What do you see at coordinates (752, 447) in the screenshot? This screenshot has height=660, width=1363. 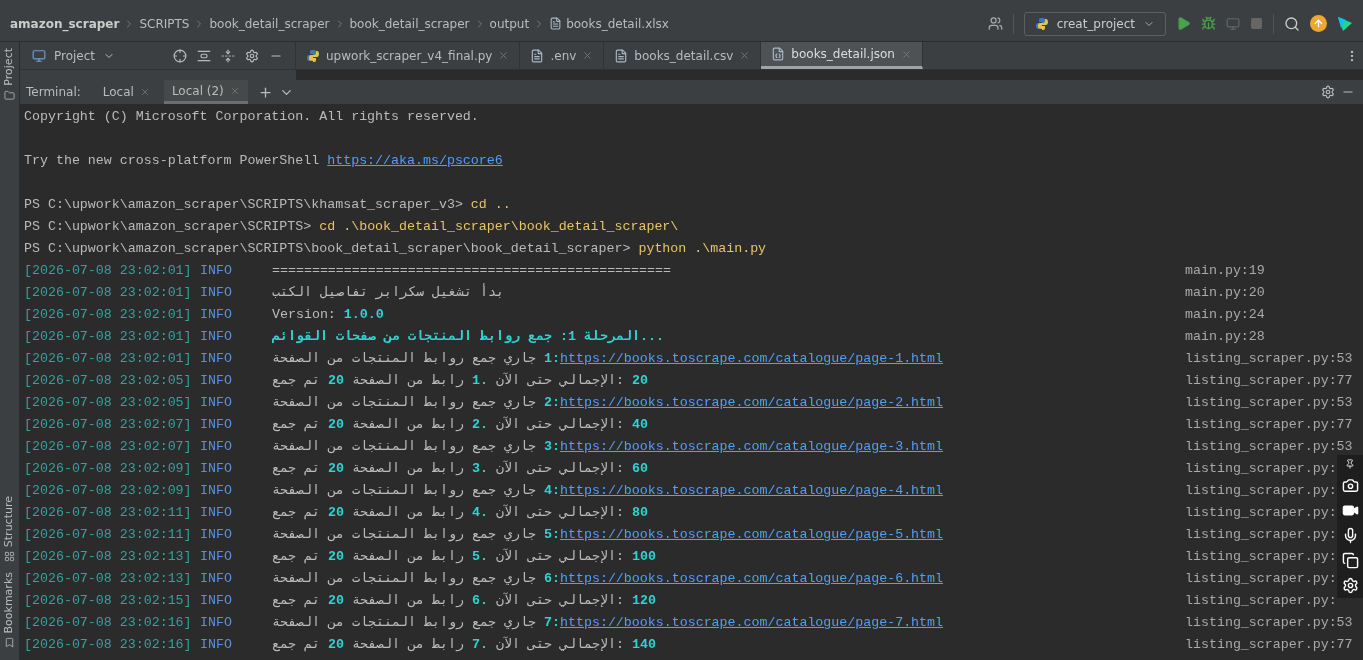 I see `link: https://books.toscrape.com/catalogue/page-3.html` at bounding box center [752, 447].